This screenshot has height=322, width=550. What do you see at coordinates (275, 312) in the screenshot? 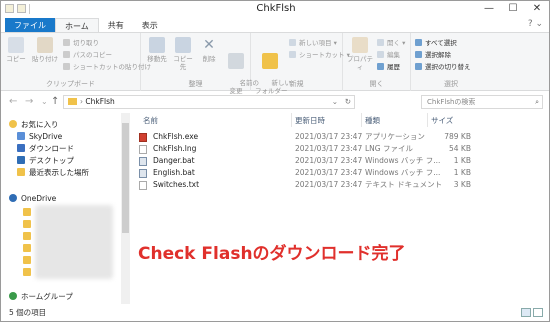
I see `status-bar: 5 個の項目` at bounding box center [275, 312].